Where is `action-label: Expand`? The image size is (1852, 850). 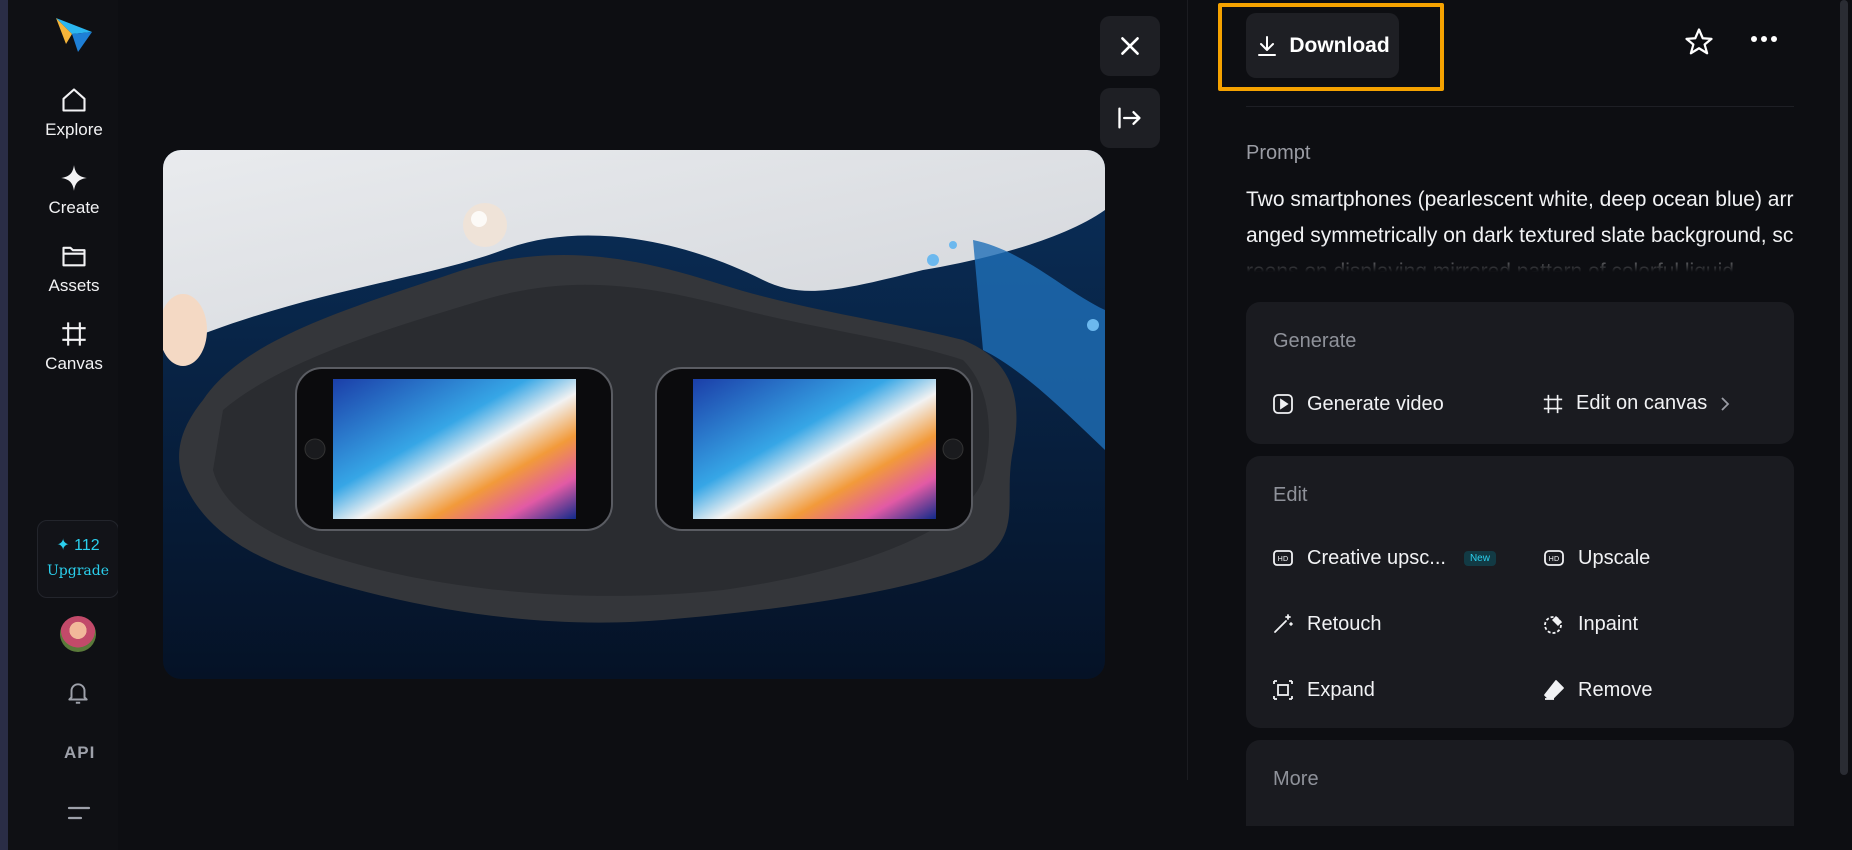
action-label: Expand is located at coordinates (1341, 689).